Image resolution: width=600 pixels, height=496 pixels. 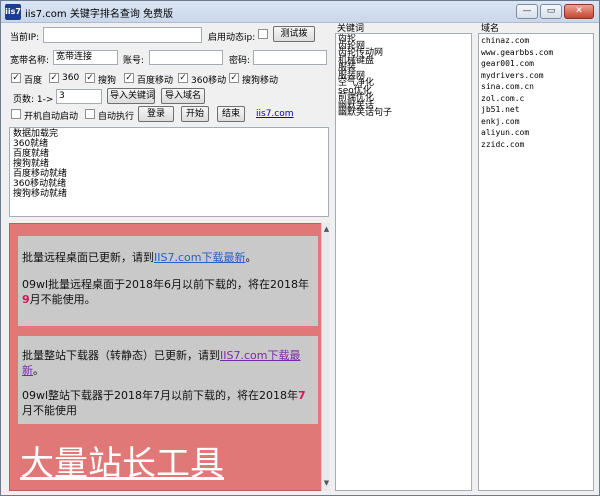 I want to click on ad-text: 09wl批量远程桌面于2018年6月以前下载的，将在2018年, so click(x=166, y=284).